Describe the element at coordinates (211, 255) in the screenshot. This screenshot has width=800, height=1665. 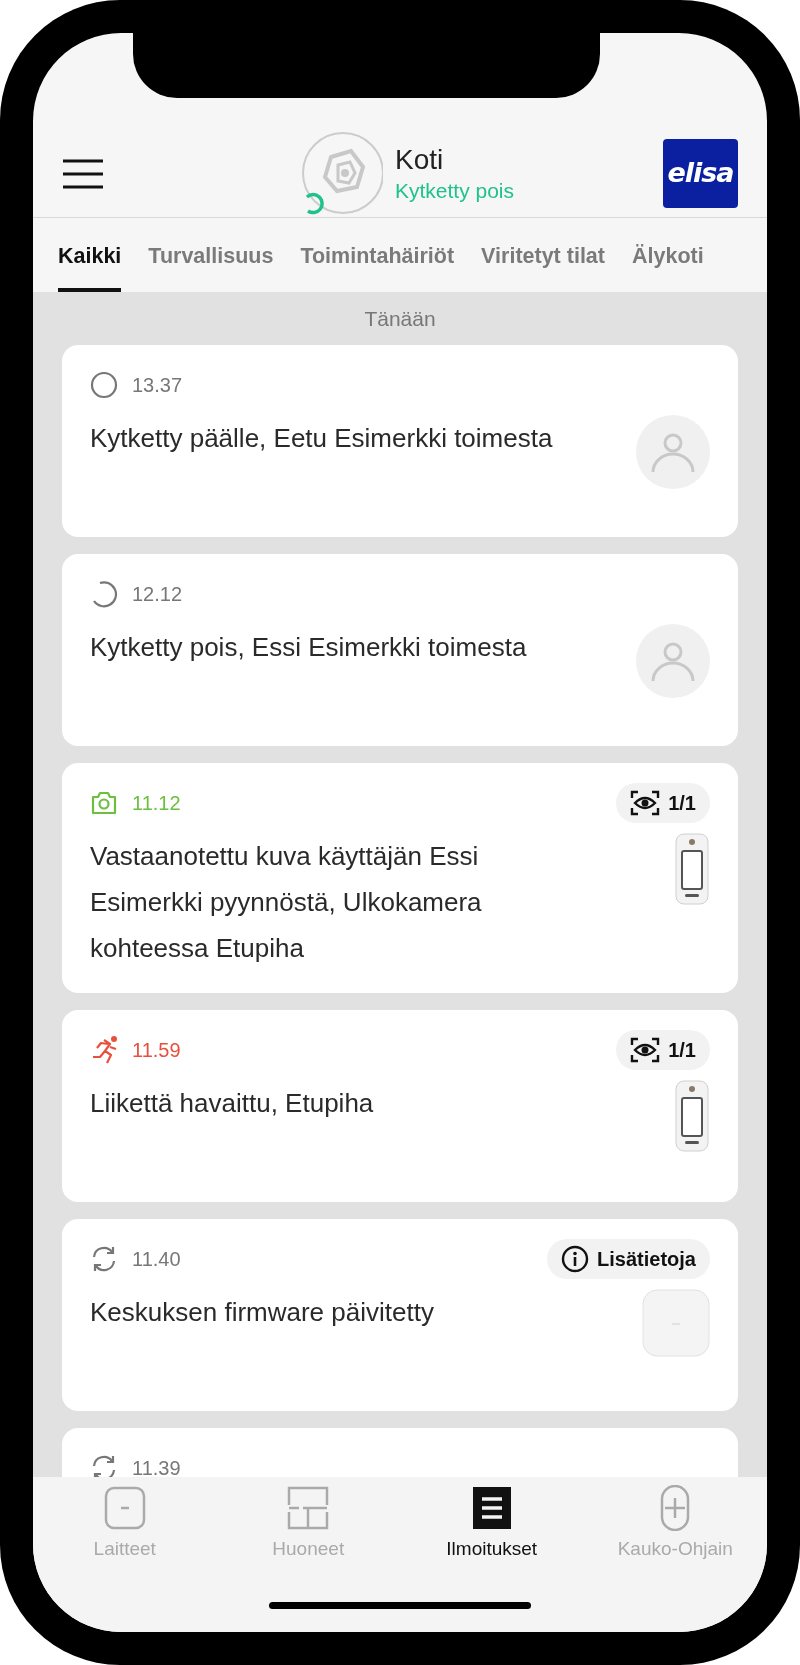
I see `filter-tab: Turvallisuus` at that location.